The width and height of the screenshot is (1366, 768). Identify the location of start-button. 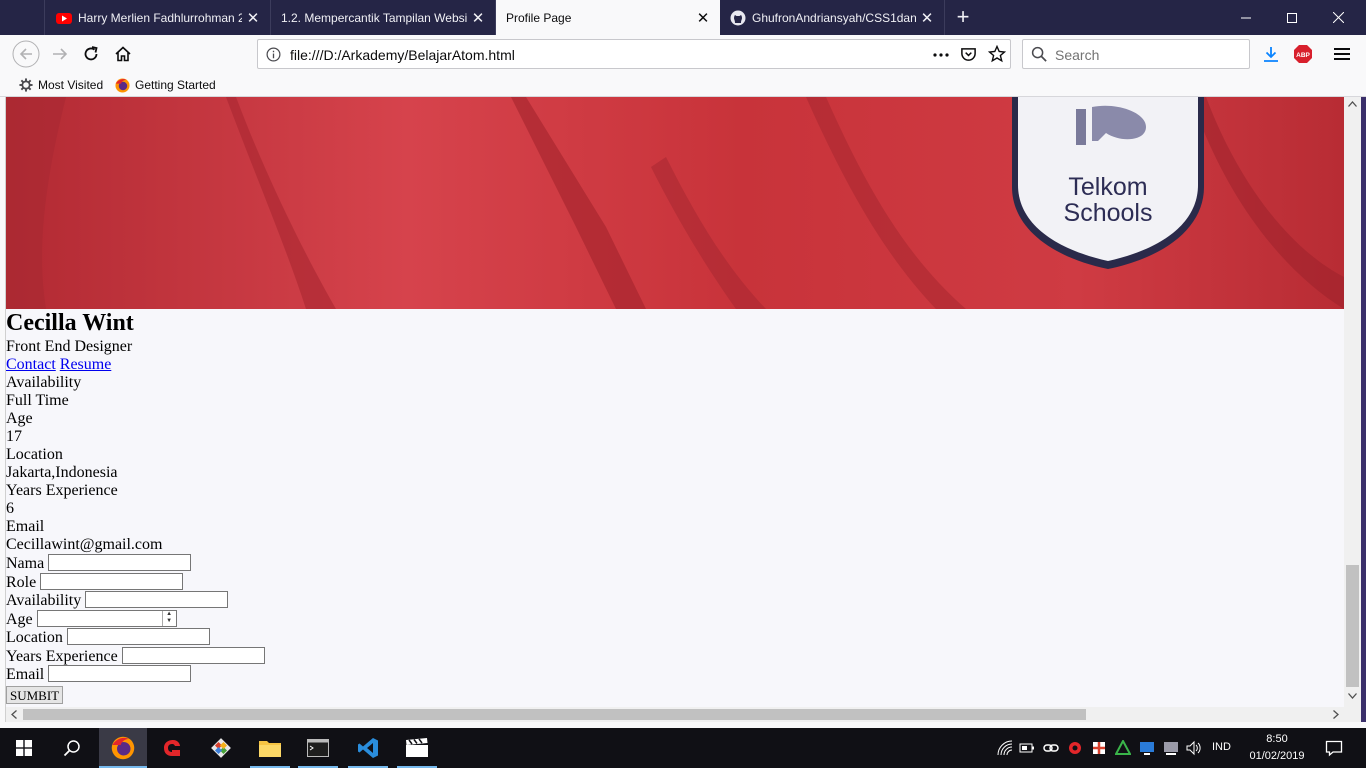
(24, 748).